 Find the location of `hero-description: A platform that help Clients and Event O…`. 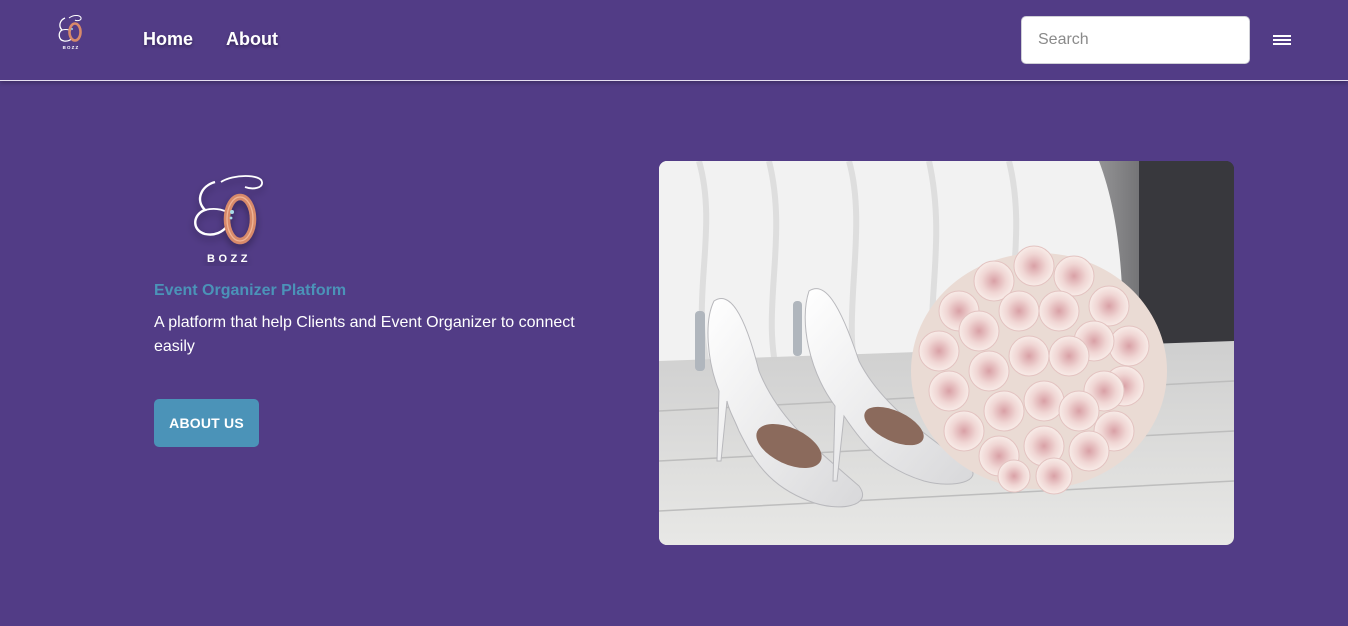

hero-description: A platform that help Clients and Event O… is located at coordinates (364, 334).